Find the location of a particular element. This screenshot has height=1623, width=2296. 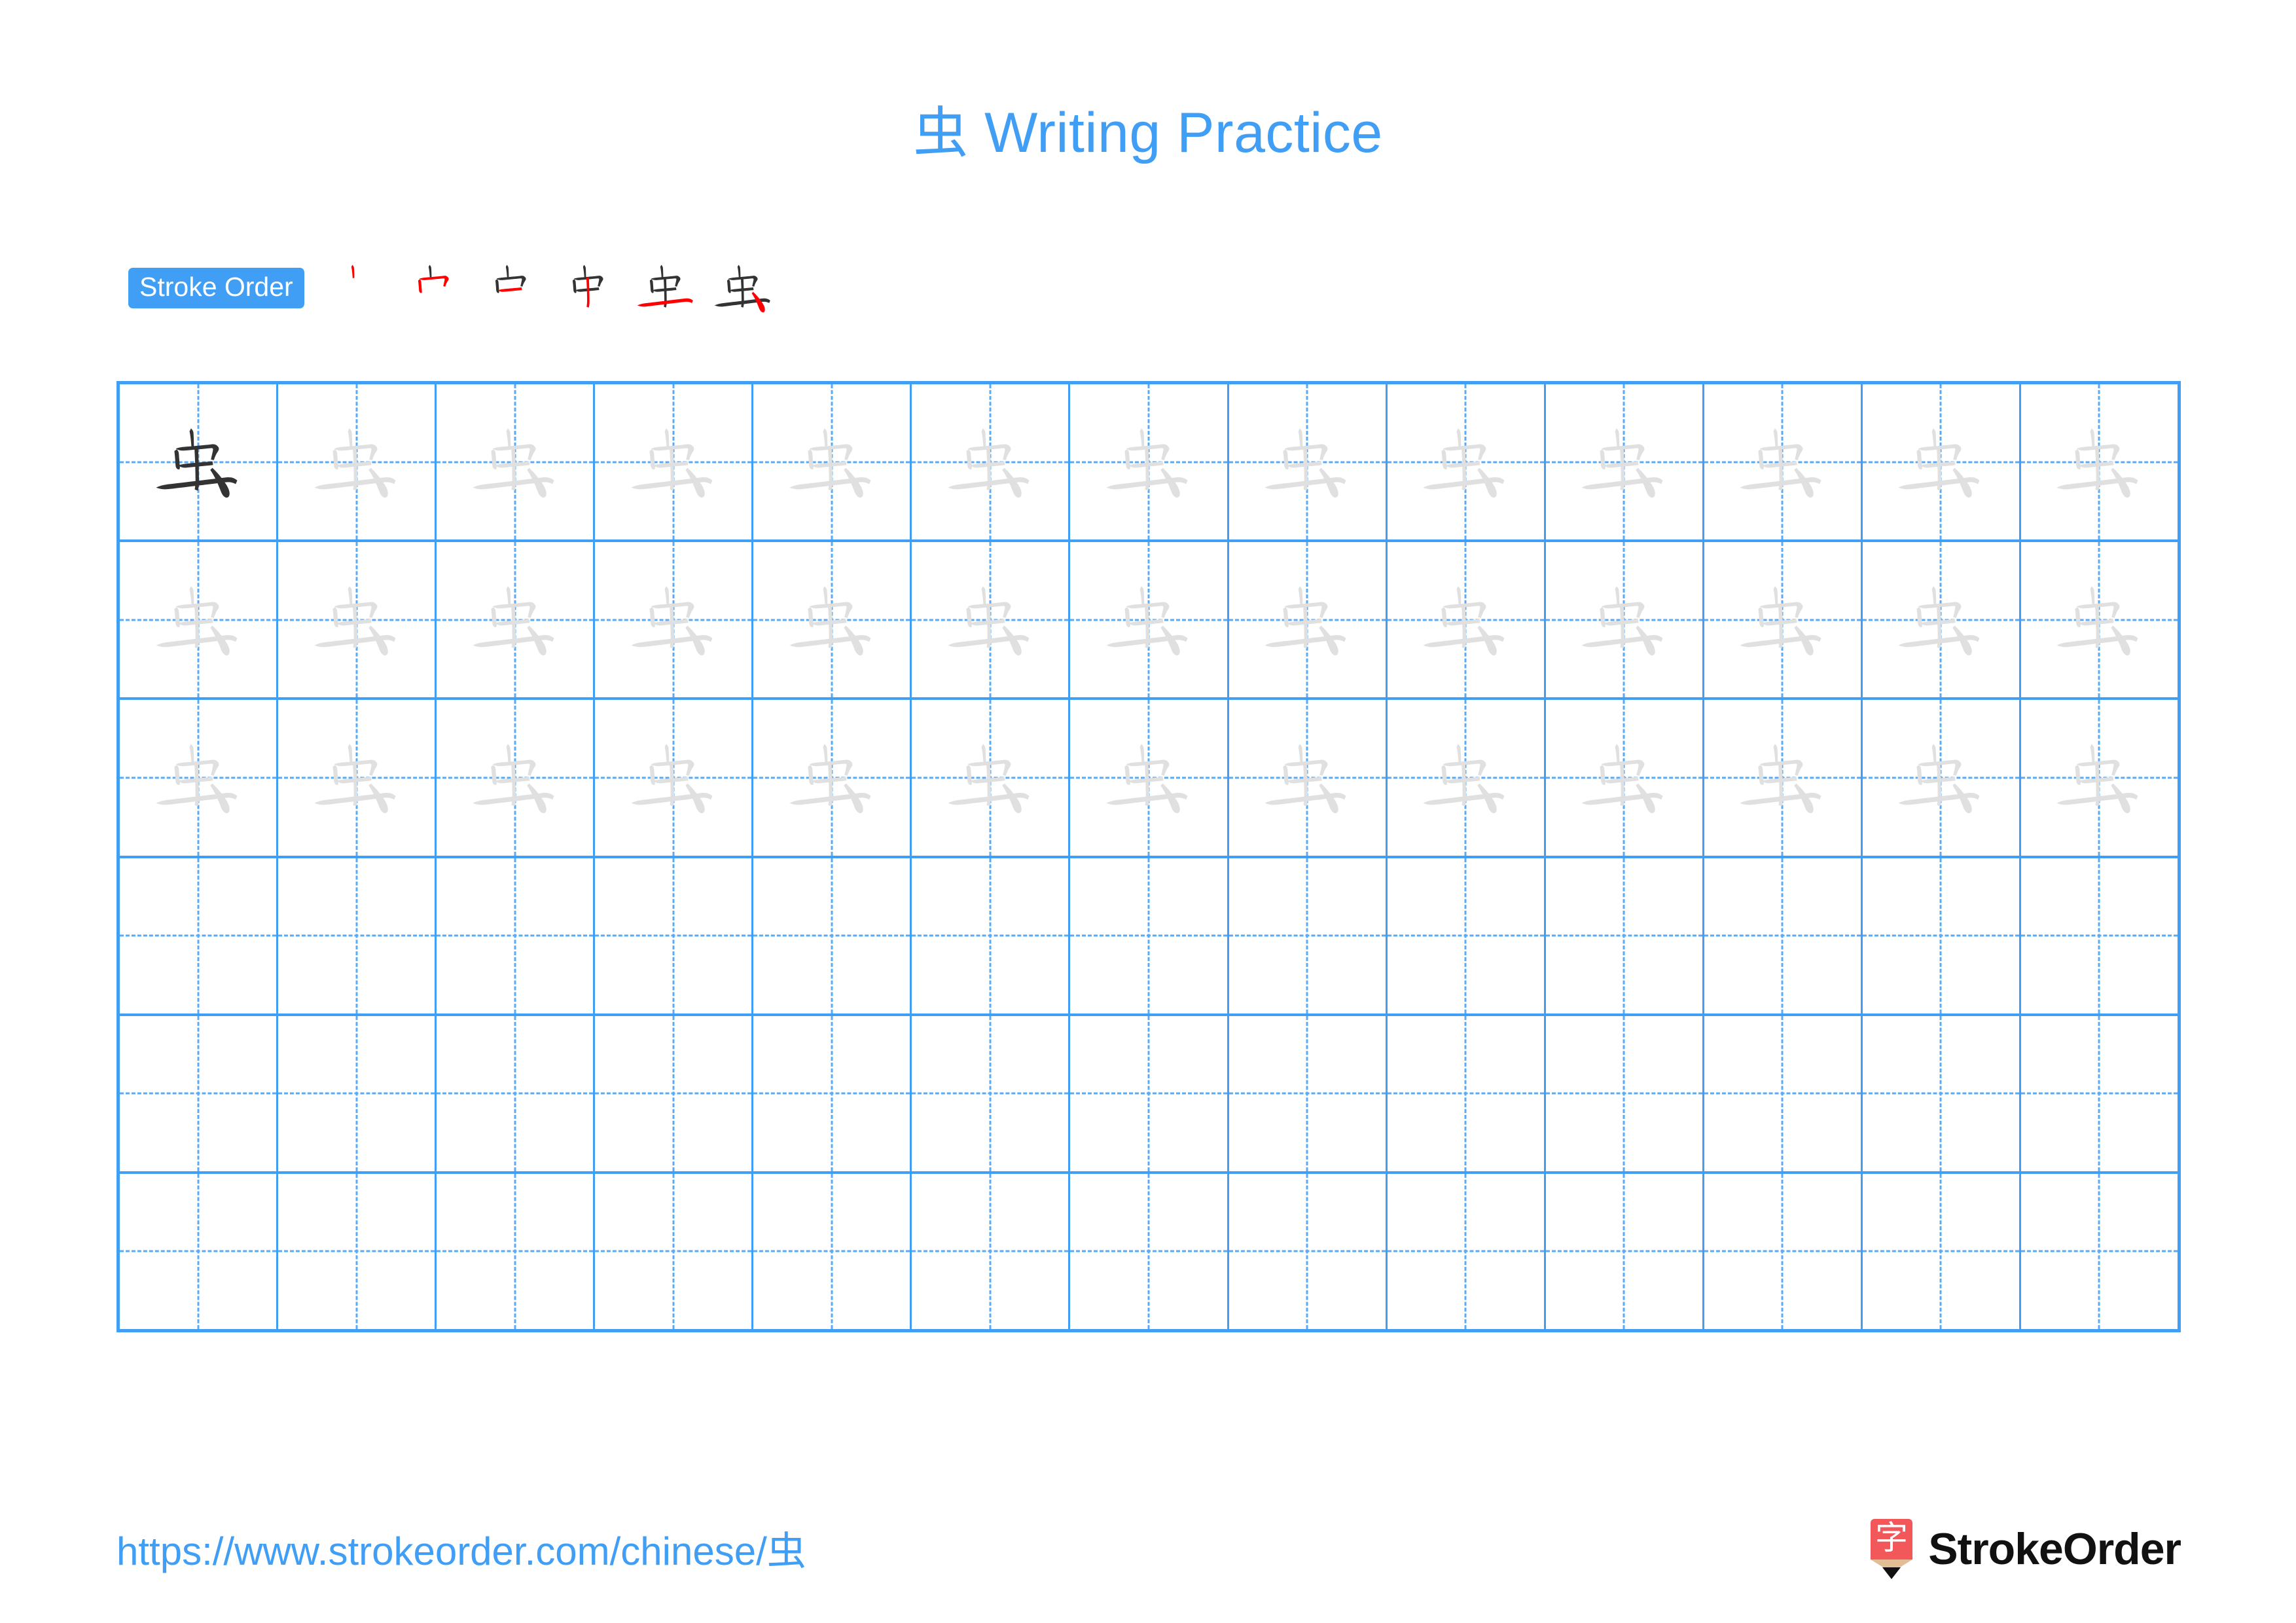

source-url: https://www.strokeorder.com/chinese/虫 is located at coordinates (461, 1552).